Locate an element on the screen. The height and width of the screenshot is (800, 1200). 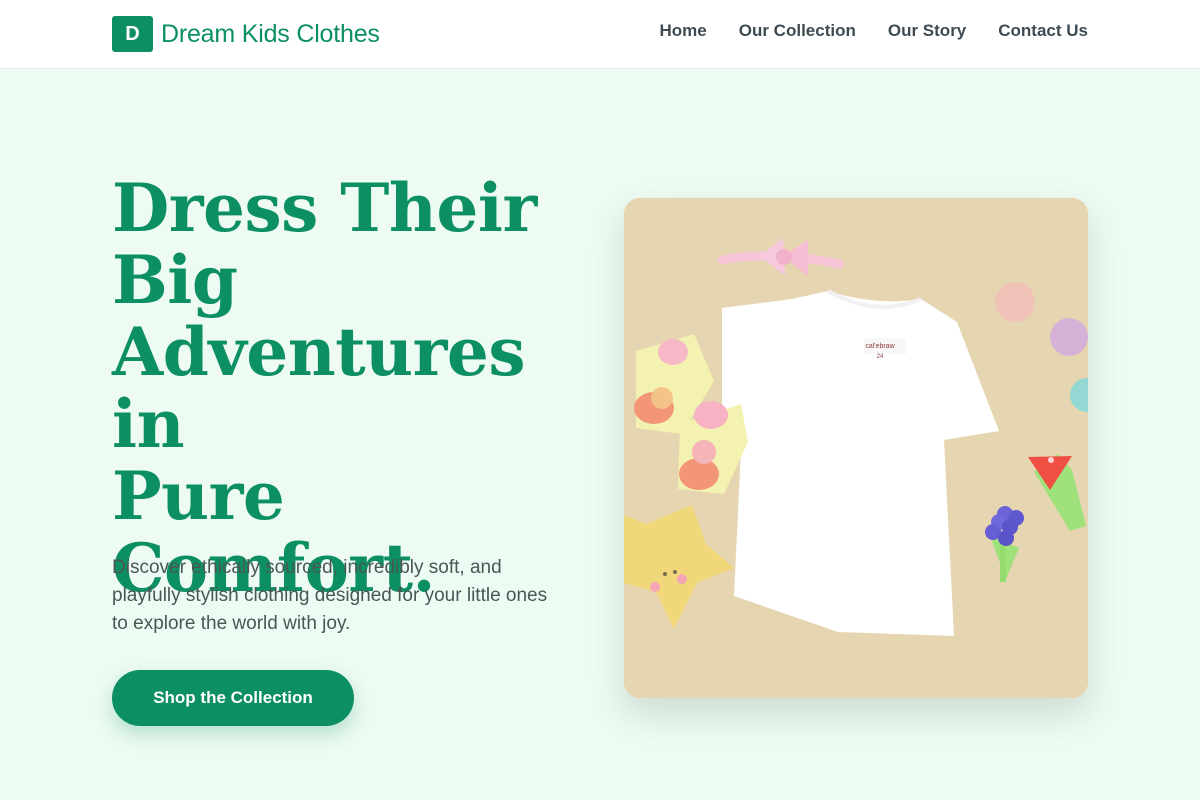
brand-logo: D Dream Kids Clothes is located at coordinates (246, 34).